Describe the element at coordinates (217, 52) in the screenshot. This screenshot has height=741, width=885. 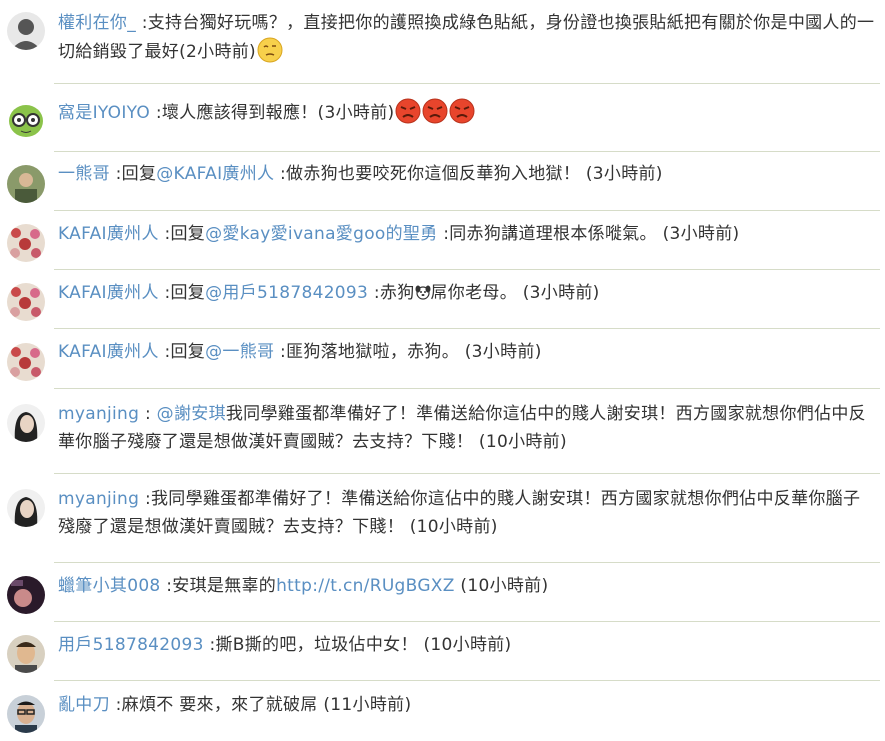
I see `timestamp: (2小時前)` at that location.